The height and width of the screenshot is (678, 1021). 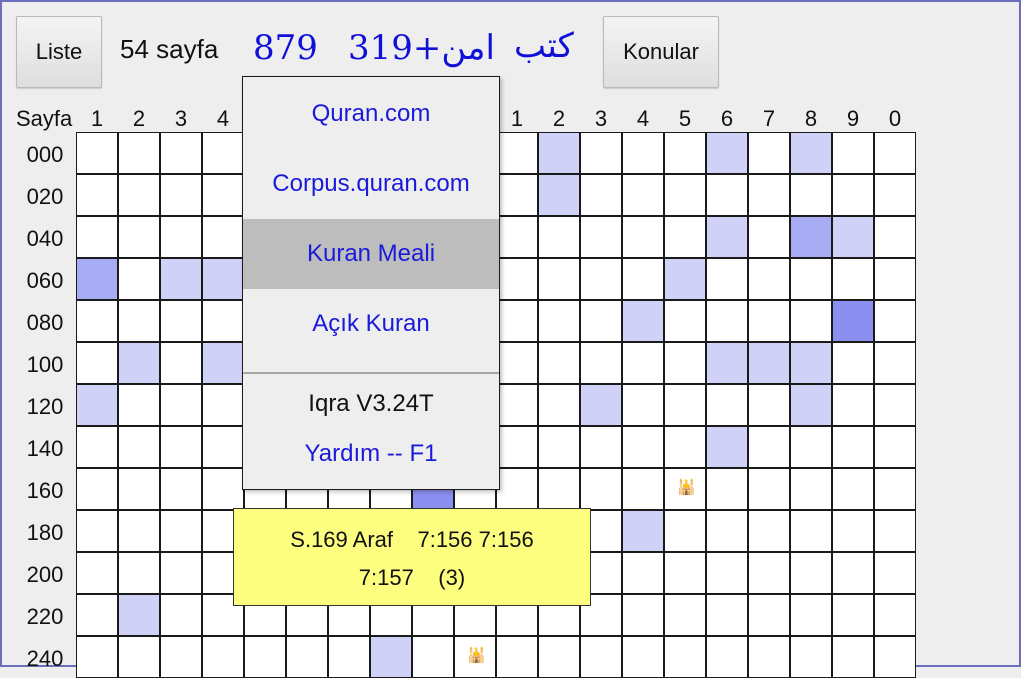 I want to click on menu-item-acik-kuran: Açık Kuran, so click(x=371, y=324).